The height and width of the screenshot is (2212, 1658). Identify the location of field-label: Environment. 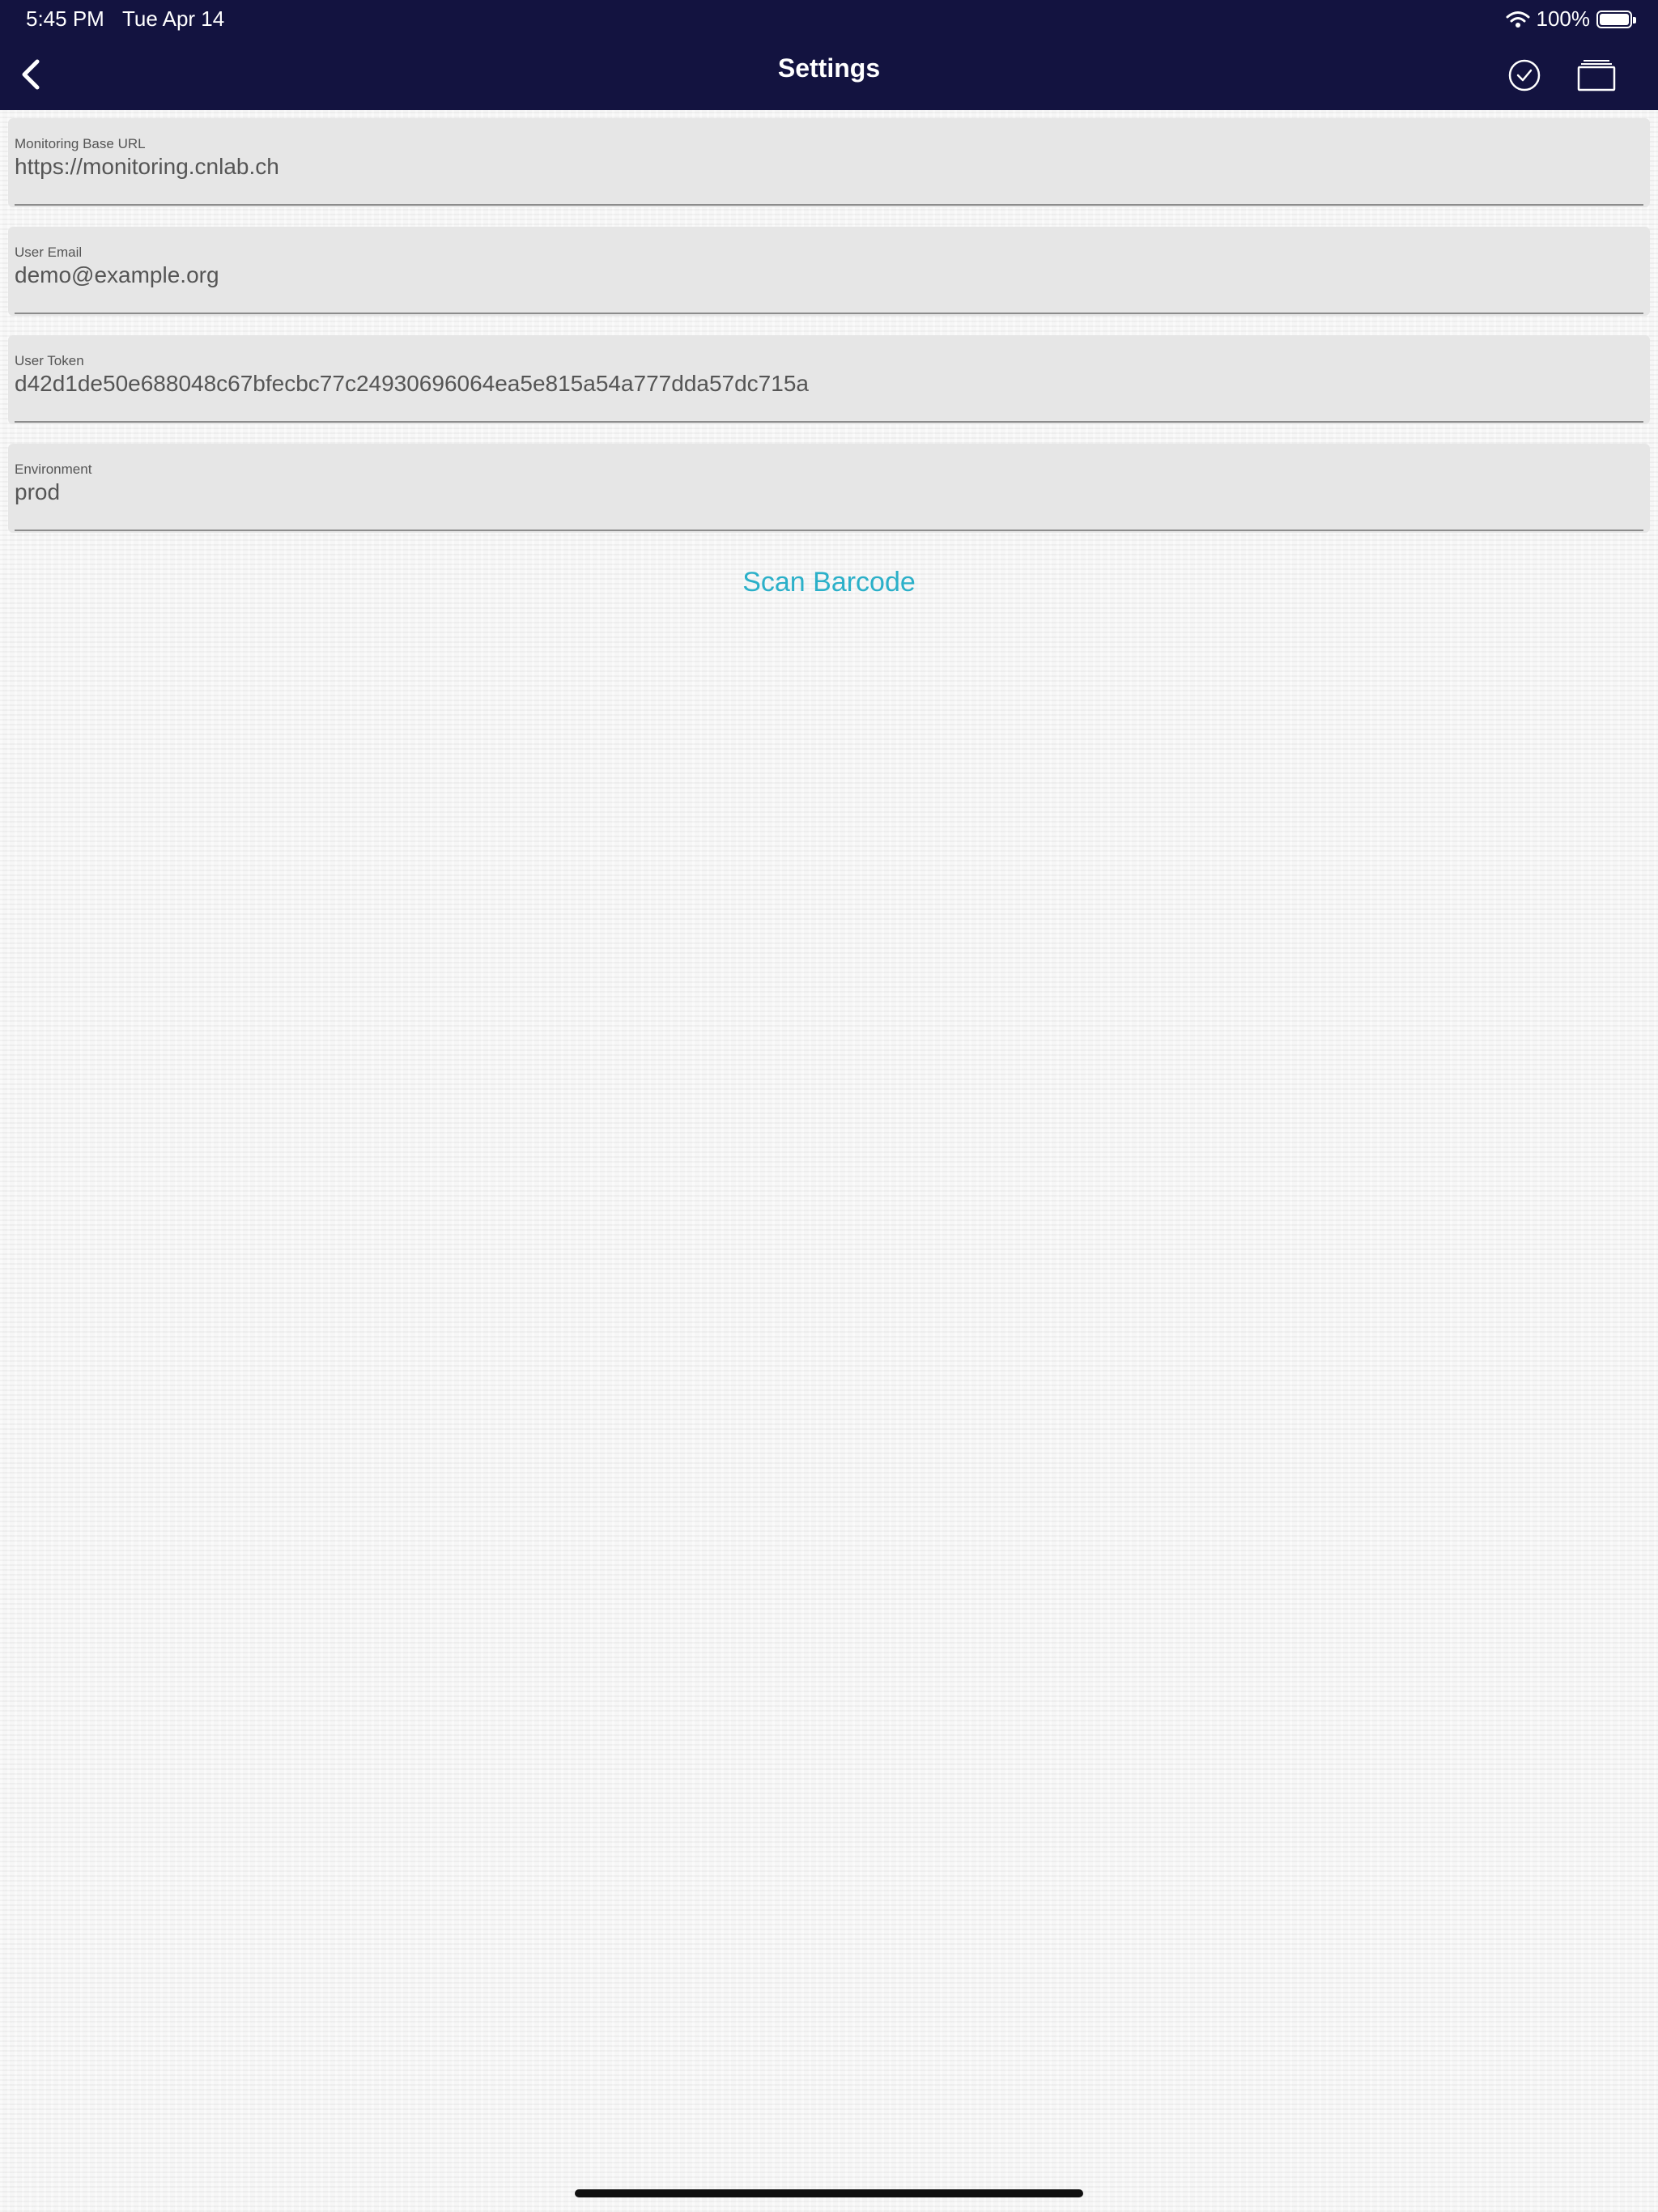
(53, 470).